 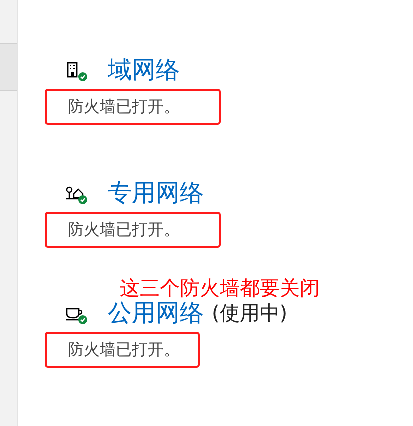 What do you see at coordinates (77, 195) in the screenshot?
I see `tree-and-house-icon` at bounding box center [77, 195].